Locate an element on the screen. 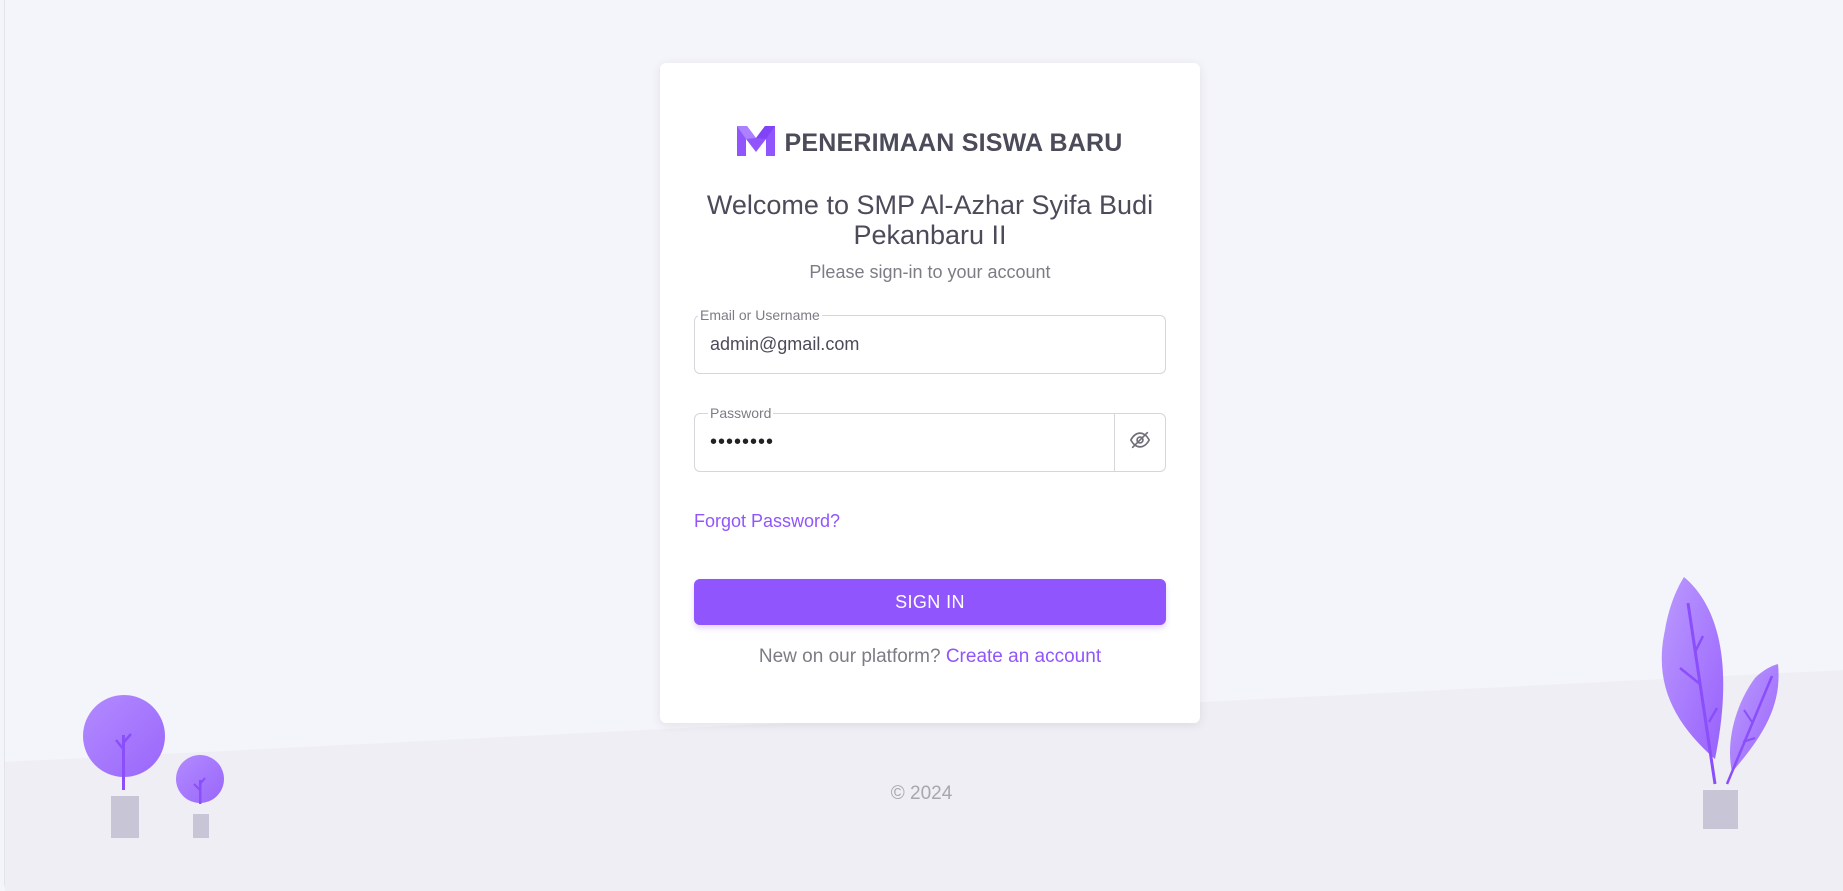 This screenshot has width=1843, height=891. brand-name: PENERIMAAN SISWA BARU is located at coordinates (953, 143).